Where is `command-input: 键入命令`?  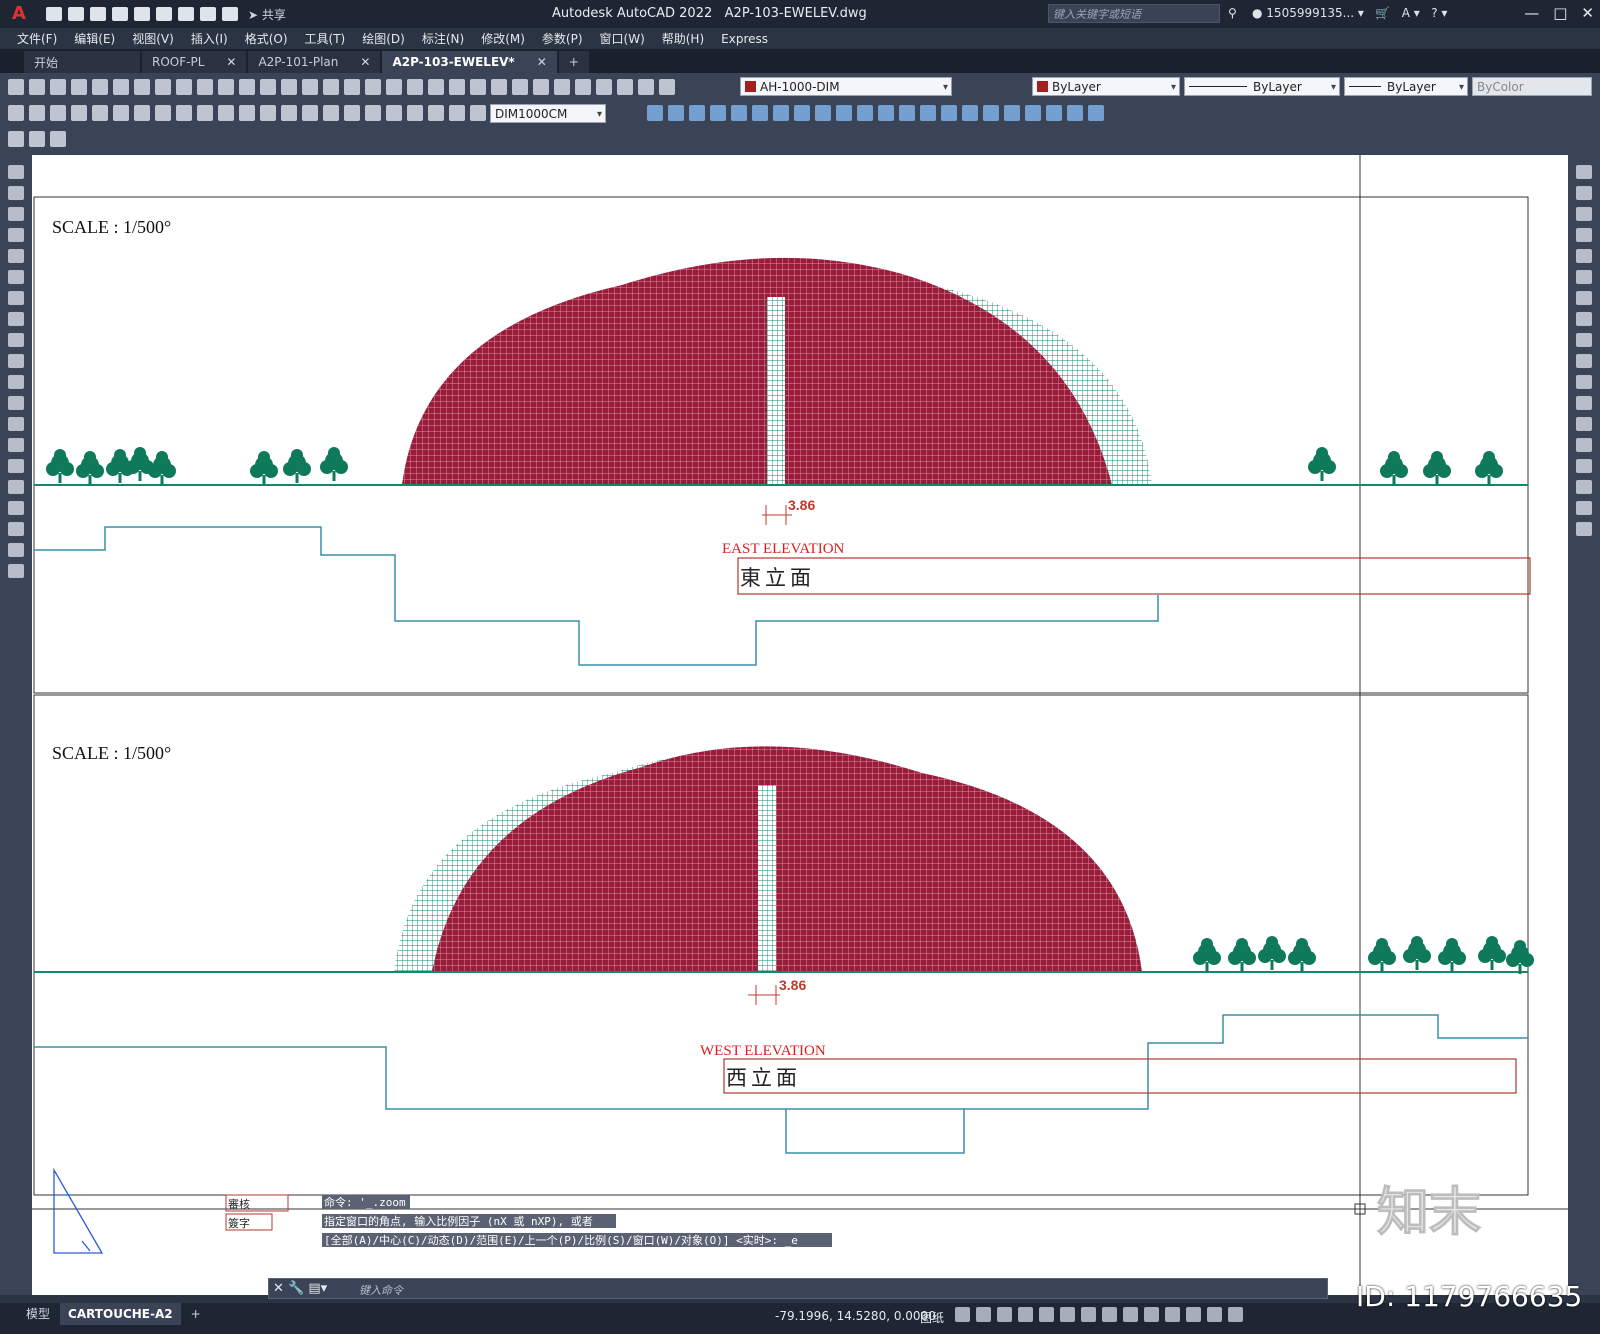
command-input: 键入命令 is located at coordinates (381, 1290).